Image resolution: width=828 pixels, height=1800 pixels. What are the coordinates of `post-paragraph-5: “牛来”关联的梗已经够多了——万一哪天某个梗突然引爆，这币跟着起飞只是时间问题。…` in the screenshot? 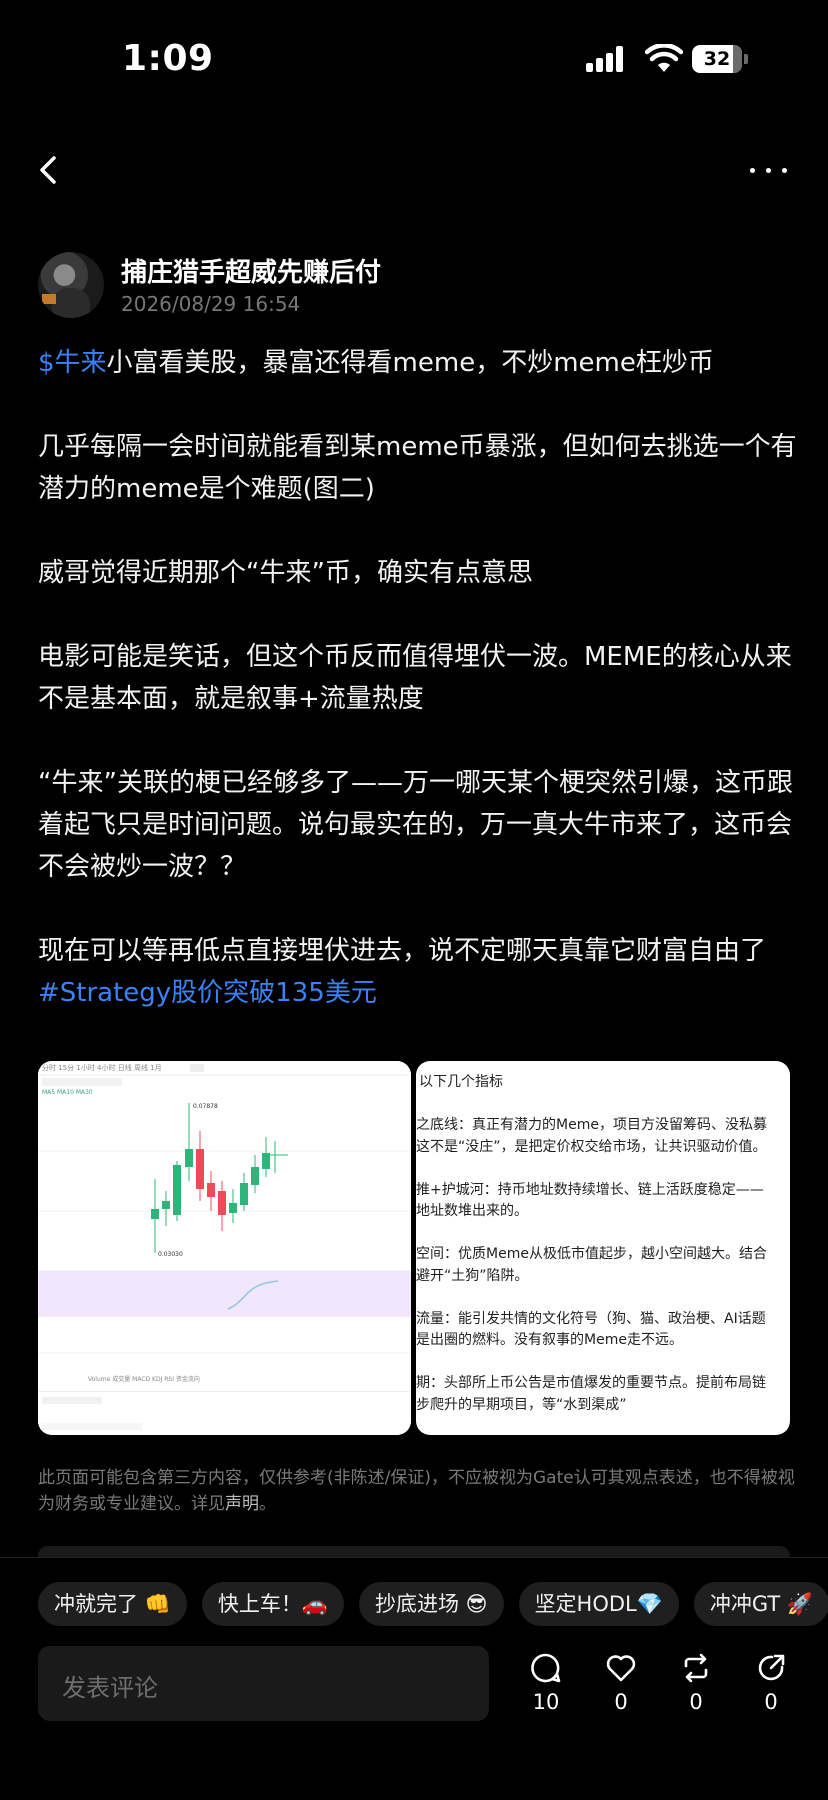 It's located at (415, 825).